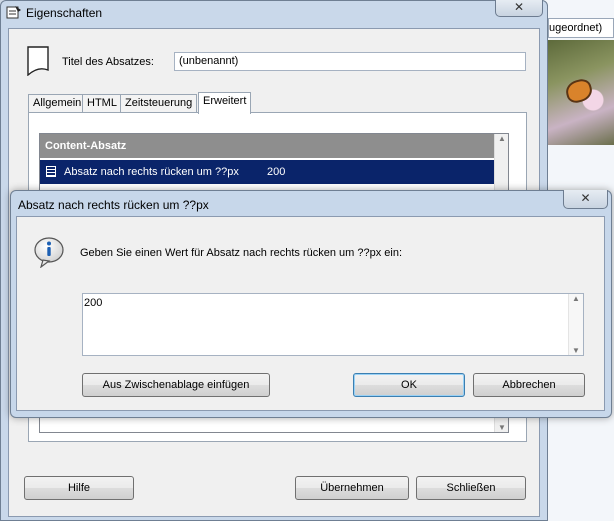  I want to click on tab-html: HTML, so click(102, 103).